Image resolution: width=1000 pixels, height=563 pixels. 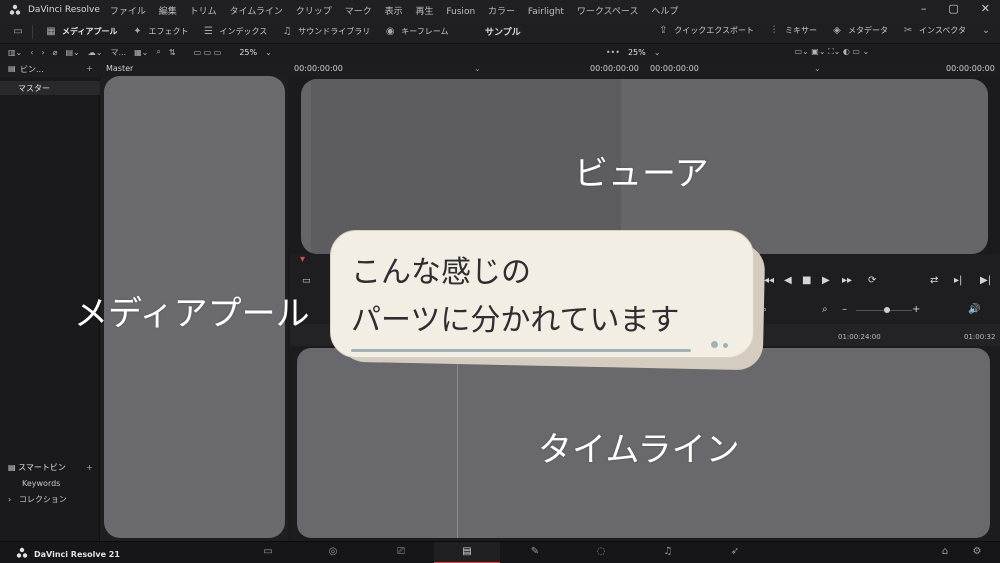 I want to click on add-smart-bin-icon: +, so click(x=89, y=468).